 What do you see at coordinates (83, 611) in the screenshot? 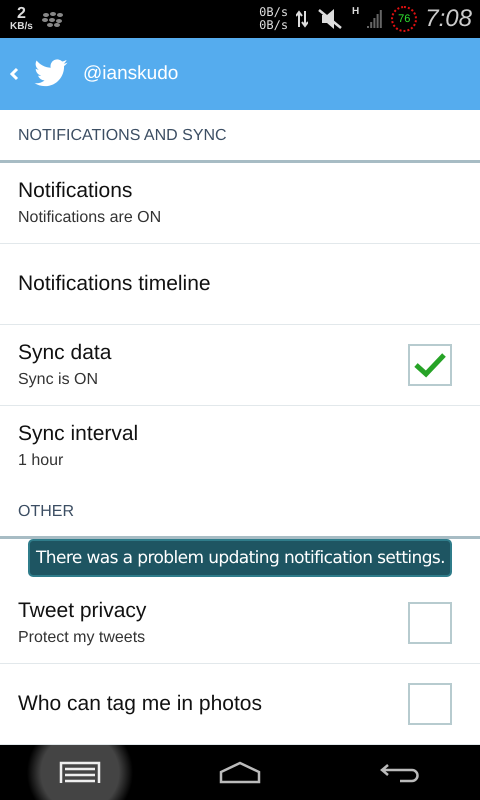
I see `setting-title: Tweet privacy` at bounding box center [83, 611].